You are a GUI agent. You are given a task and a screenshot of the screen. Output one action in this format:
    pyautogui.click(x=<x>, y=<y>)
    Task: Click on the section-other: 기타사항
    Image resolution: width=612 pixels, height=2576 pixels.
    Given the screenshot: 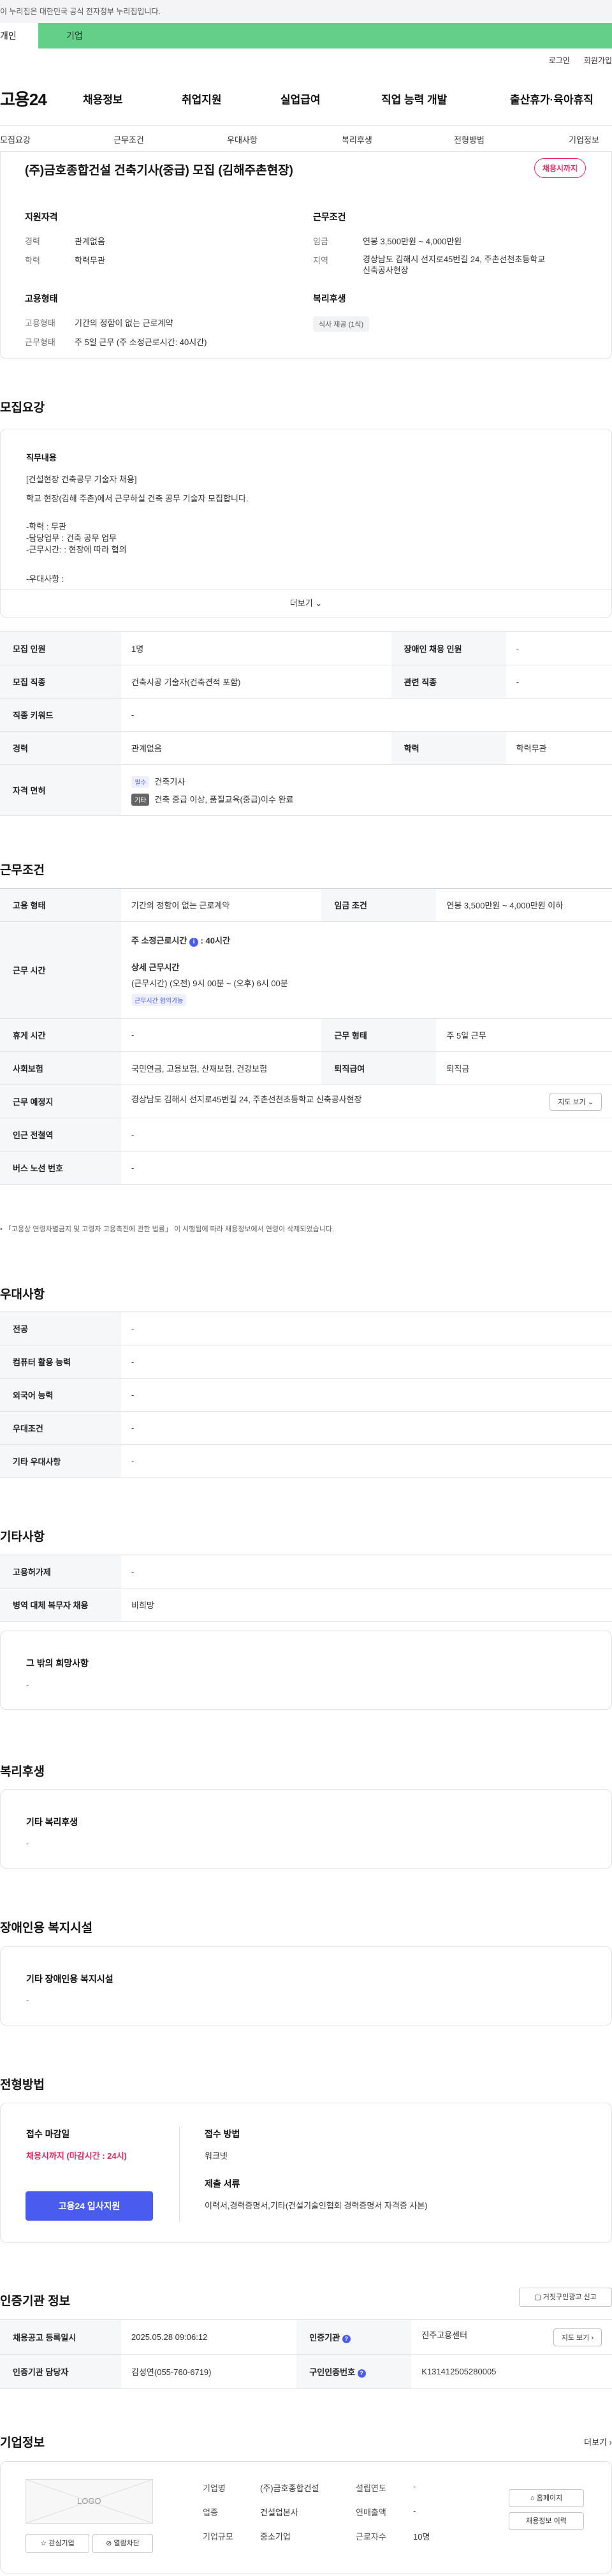 What is the action you would take?
    pyautogui.click(x=22, y=1537)
    